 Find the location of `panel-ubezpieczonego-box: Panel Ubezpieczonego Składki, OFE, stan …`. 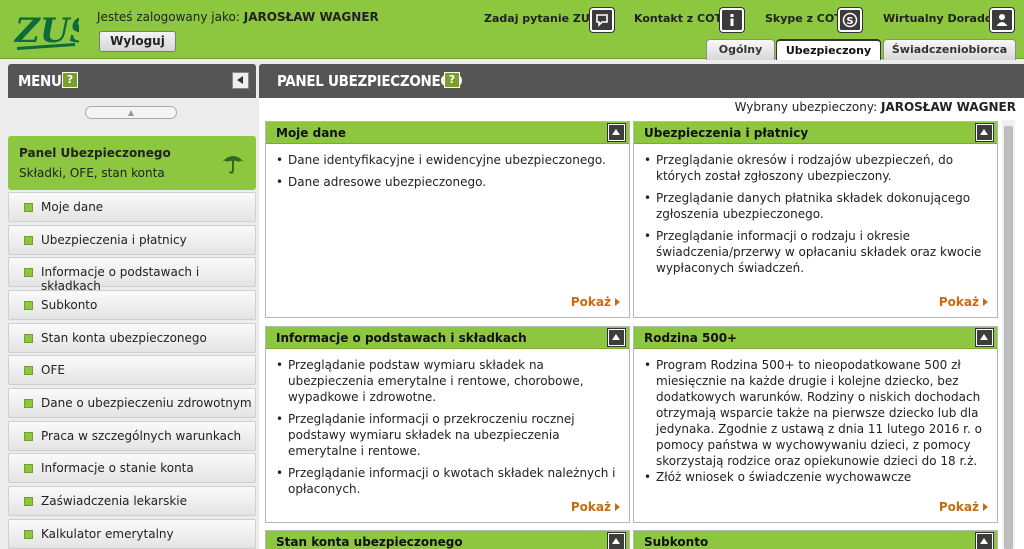

panel-ubezpieczonego-box: Panel Ubezpieczonego Składki, OFE, stan … is located at coordinates (132, 163).